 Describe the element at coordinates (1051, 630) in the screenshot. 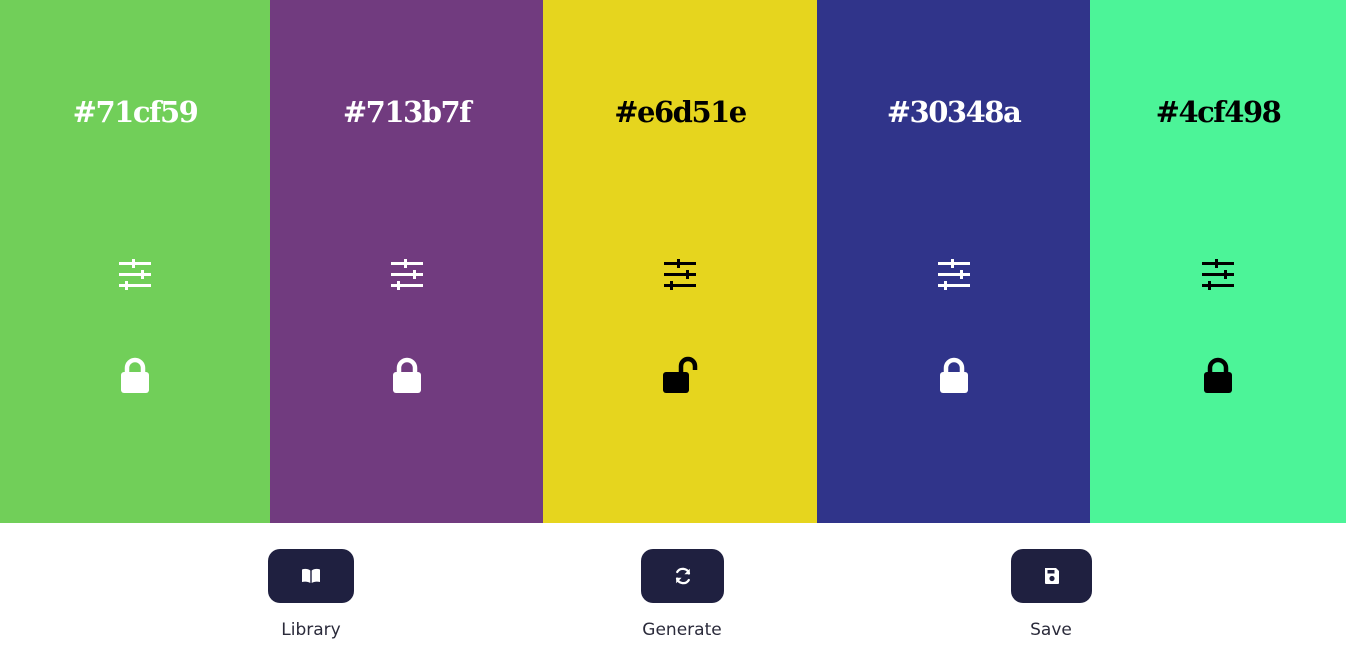

I see `save-label: Save` at that location.